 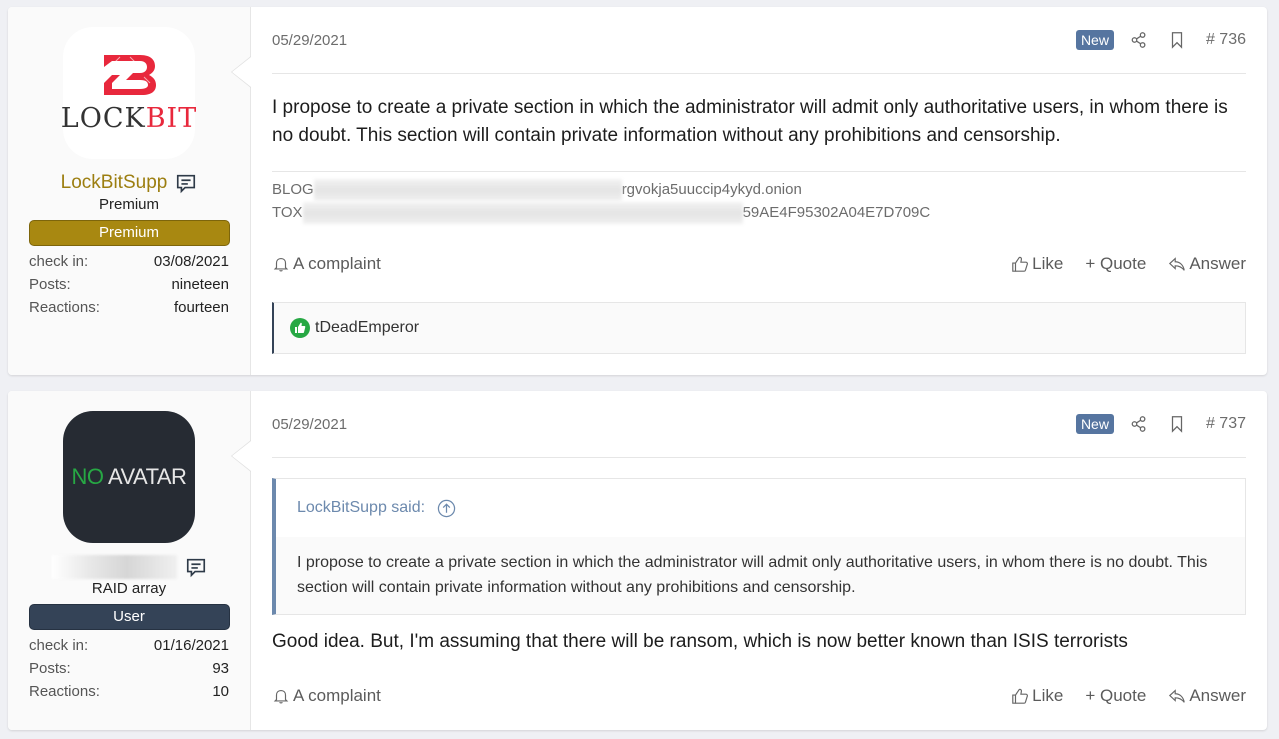 I want to click on quote-author: LockBitSupp said:, so click(x=361, y=508).